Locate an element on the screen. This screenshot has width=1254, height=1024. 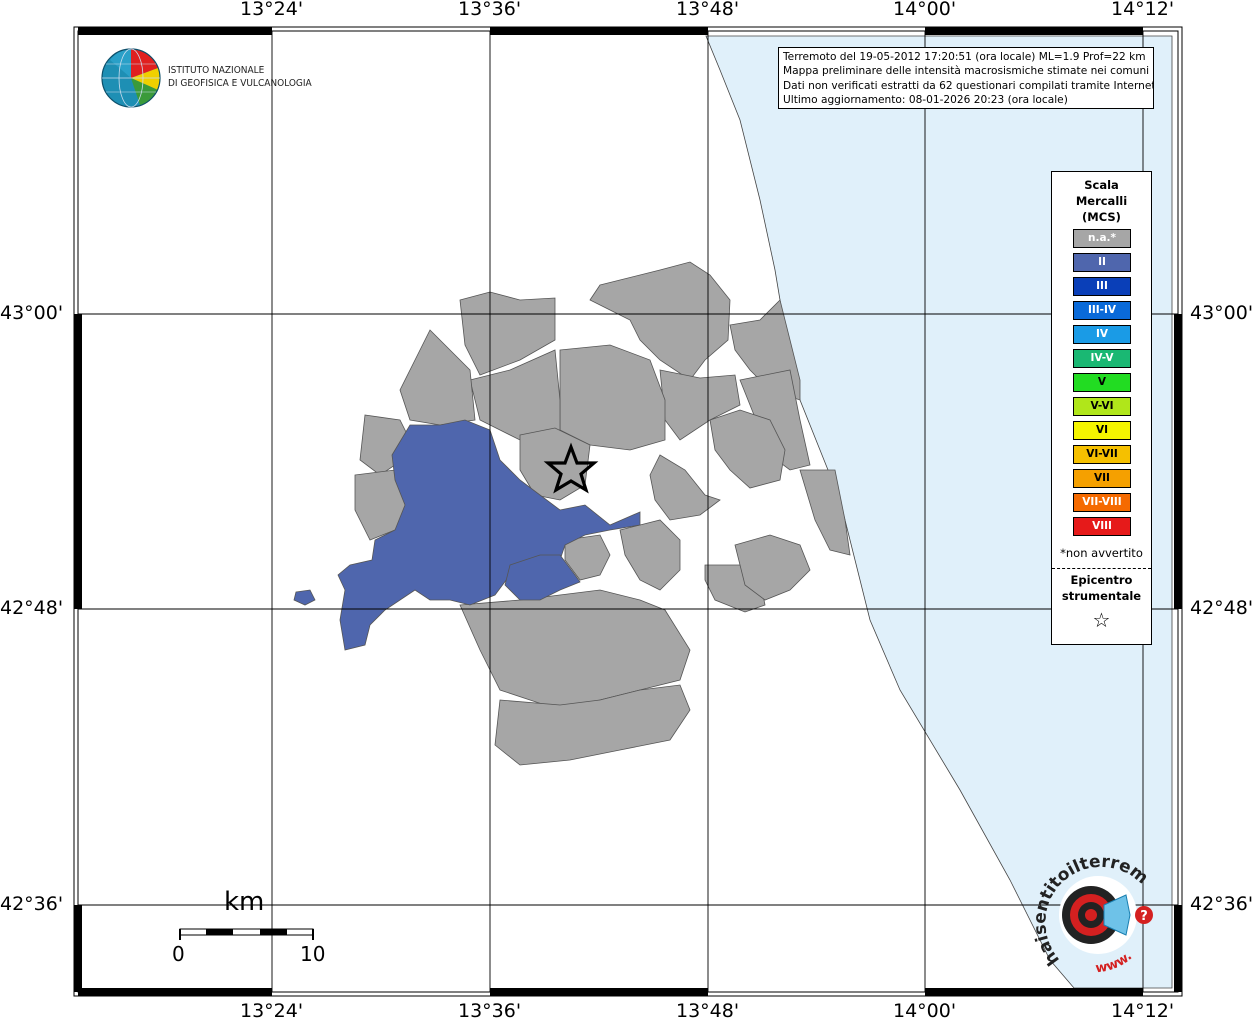
lat-tick-right-3: 42°36' is located at coordinates (1222, 904).